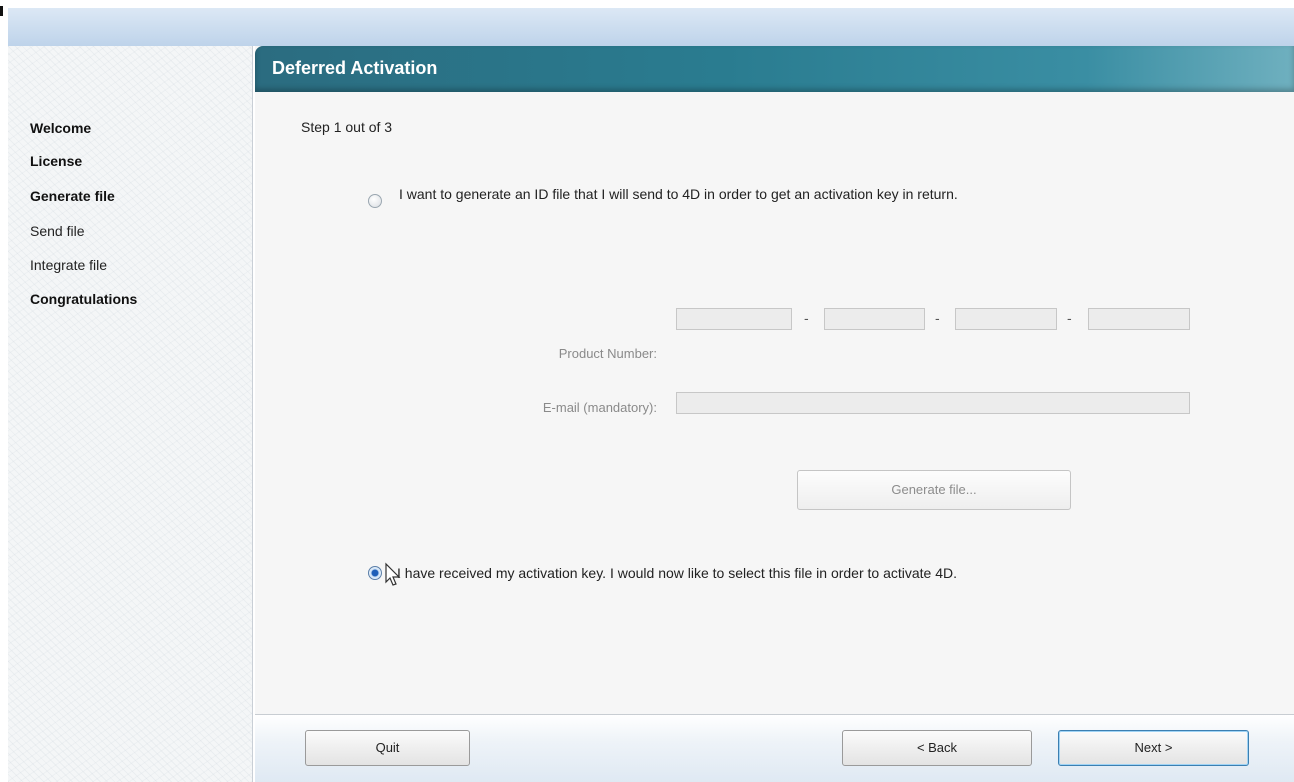 This screenshot has width=1294, height=782. I want to click on generate-id-radio, so click(375, 201).